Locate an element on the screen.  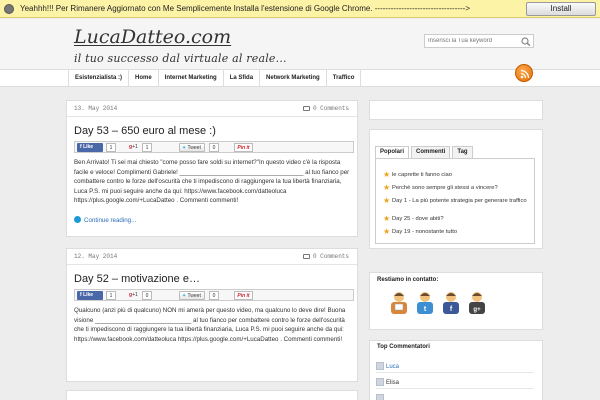
share-bar: f Like 1 g+1 0 ✦ Tweet 0 Pin it is located at coordinates (214, 295).